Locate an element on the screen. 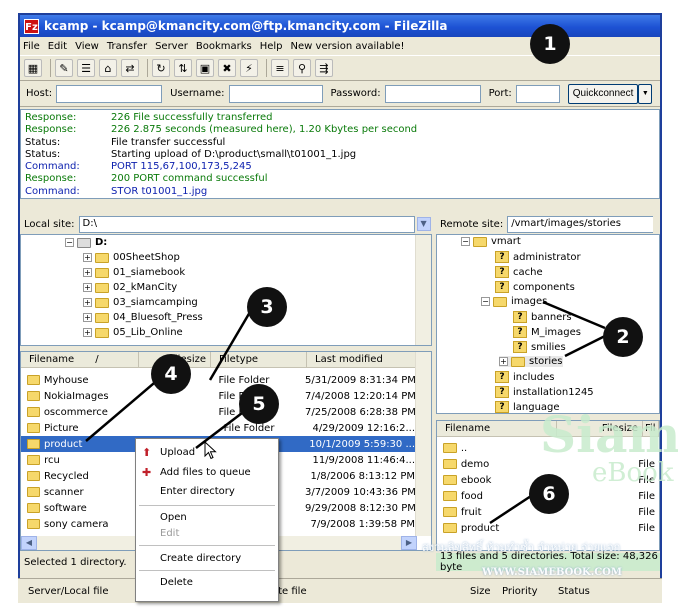 Image resolution: width=678 pixels, height=616 pixels. callout-1: 1 is located at coordinates (550, 44).